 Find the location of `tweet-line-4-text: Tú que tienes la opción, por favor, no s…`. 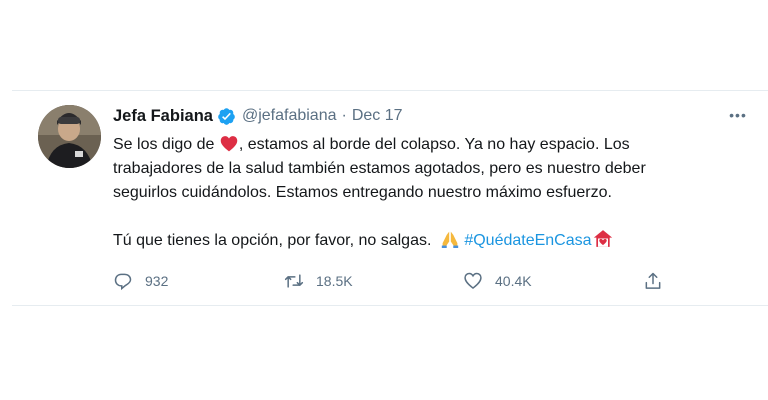

tweet-line-4-text: Tú que tienes la opción, por favor, no s… is located at coordinates (274, 240).